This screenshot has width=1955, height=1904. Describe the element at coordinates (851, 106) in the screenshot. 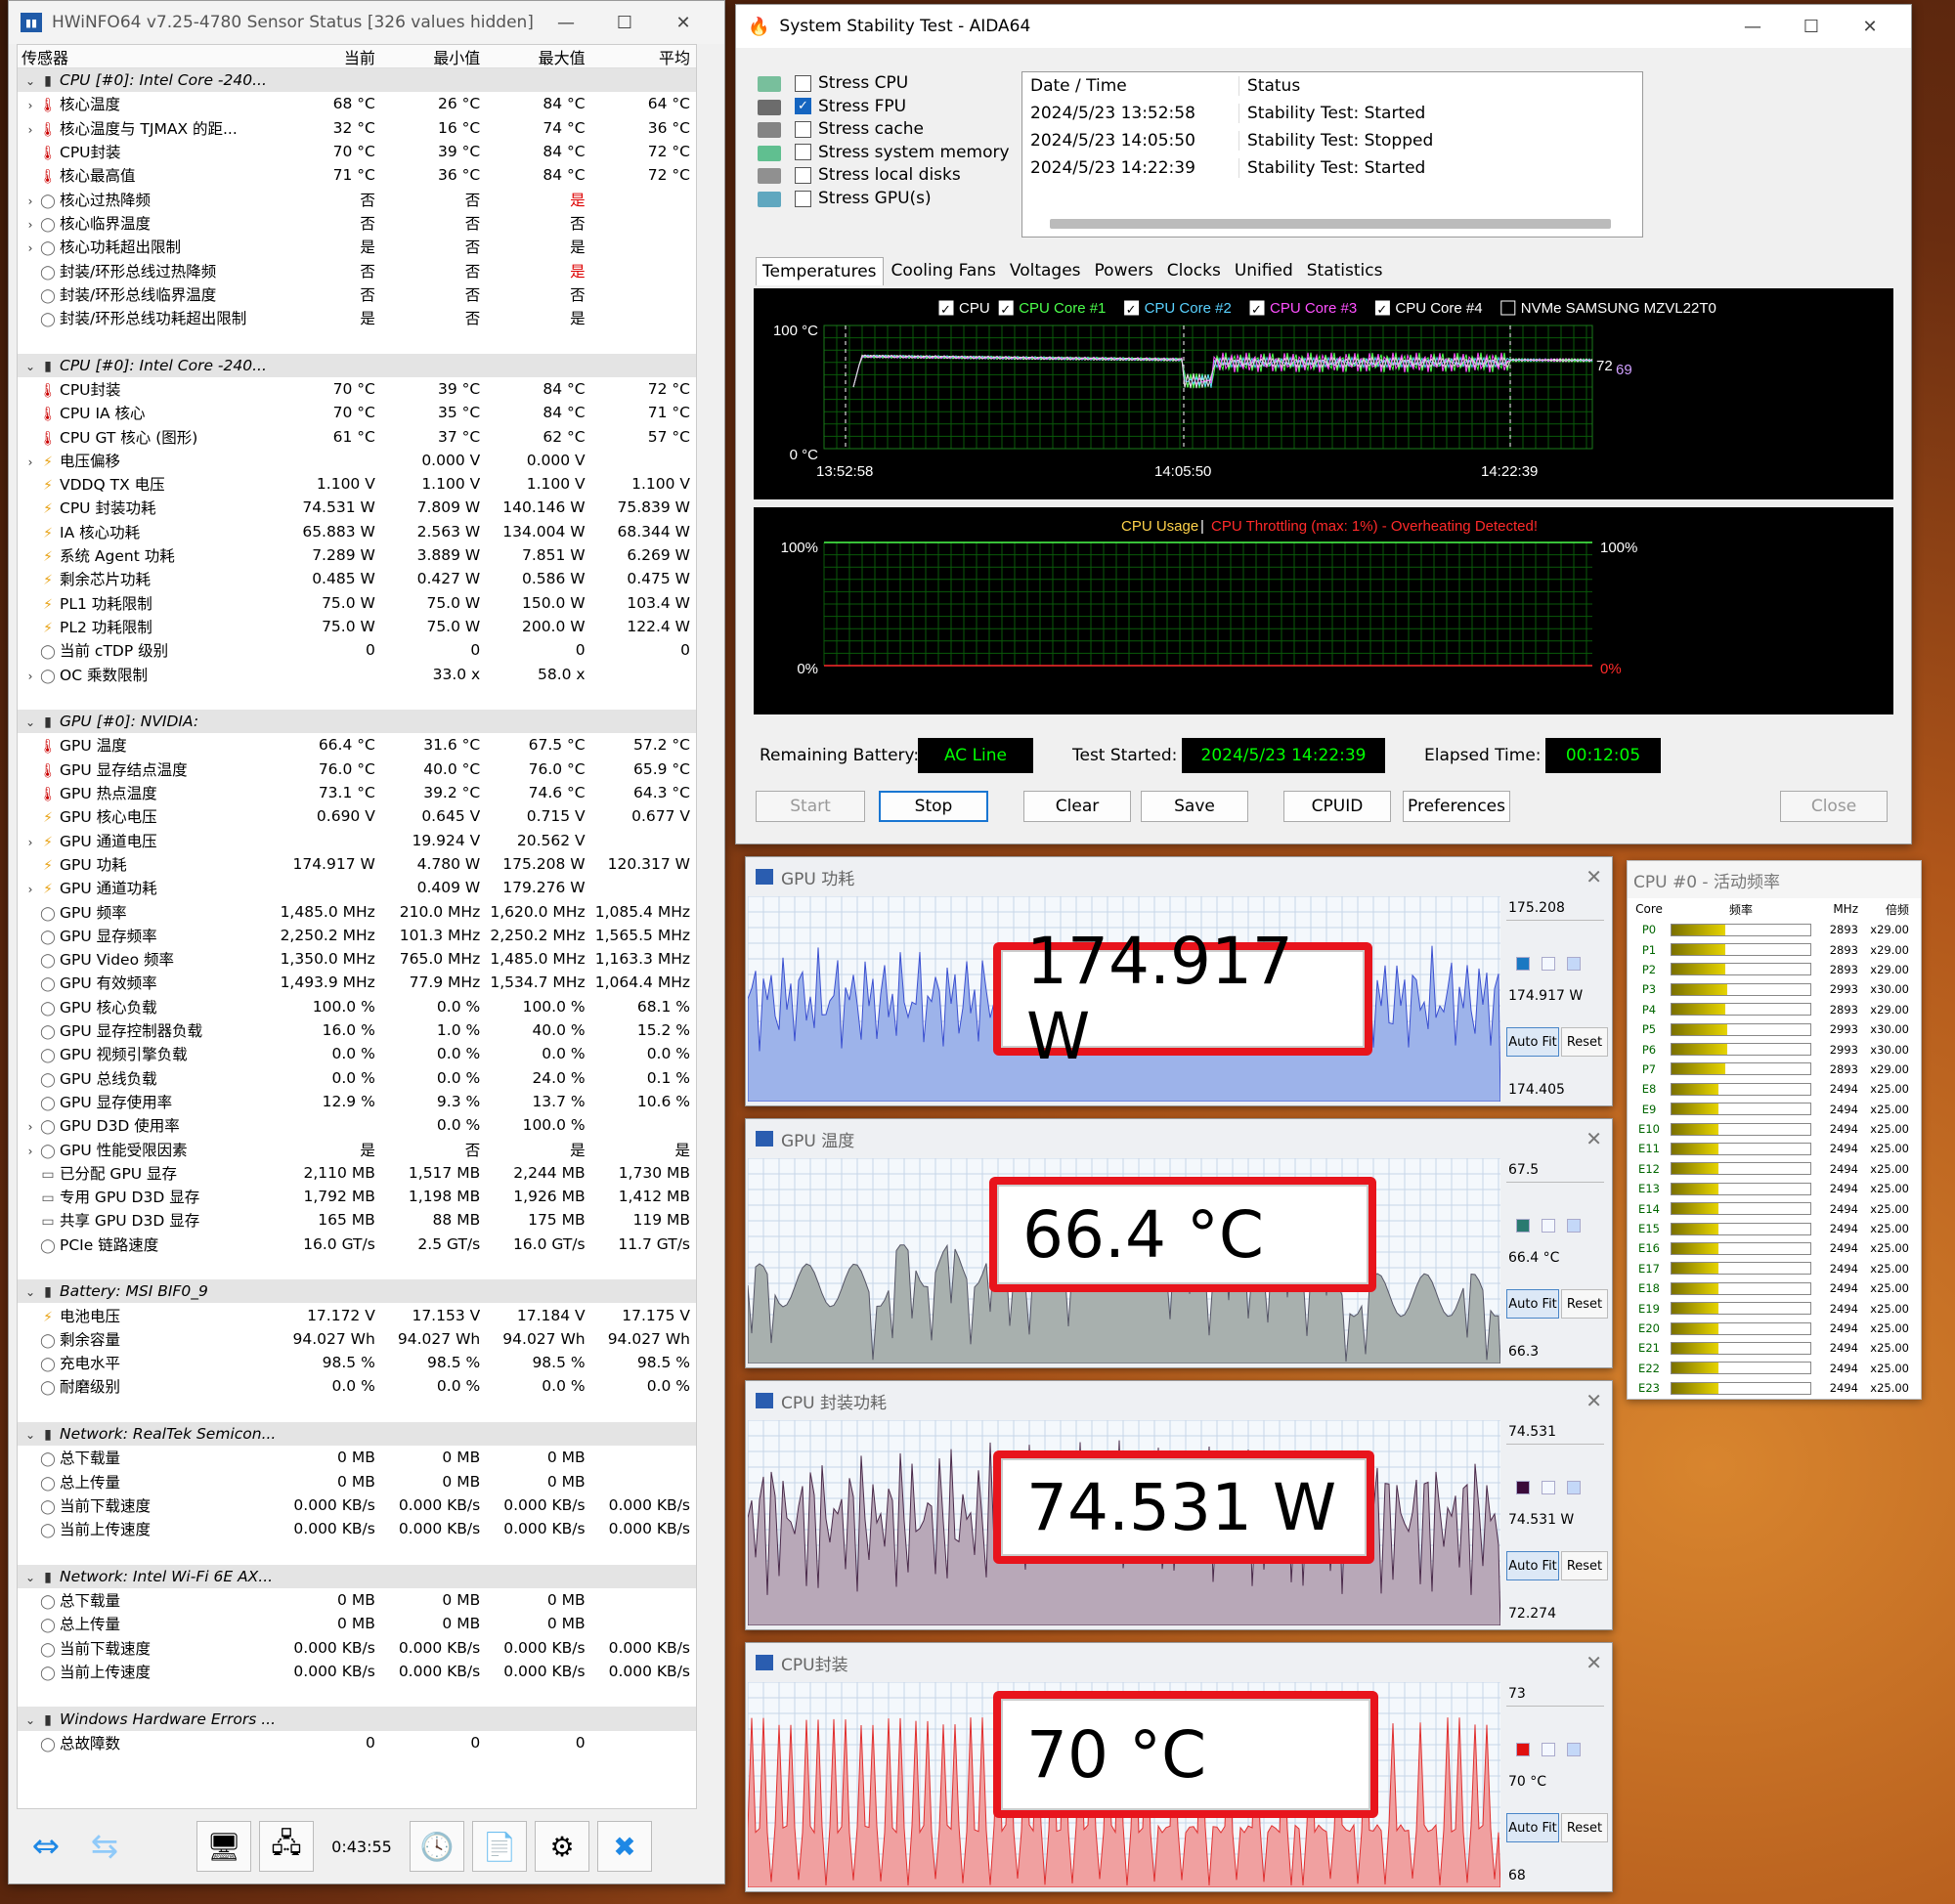

I see `stress-option: ✓ Stress FPU` at that location.